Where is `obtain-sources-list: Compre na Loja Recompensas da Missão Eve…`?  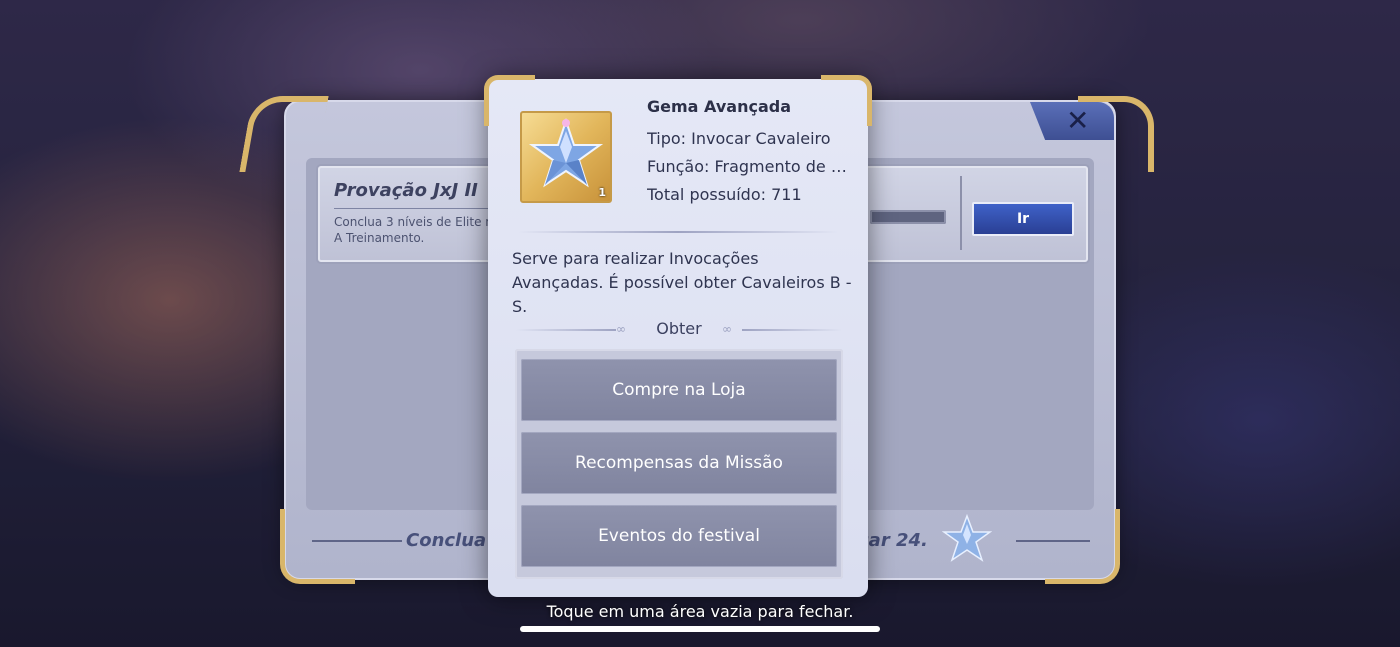
obtain-sources-list: Compre na Loja Recompensas da Missão Eve… is located at coordinates (679, 464).